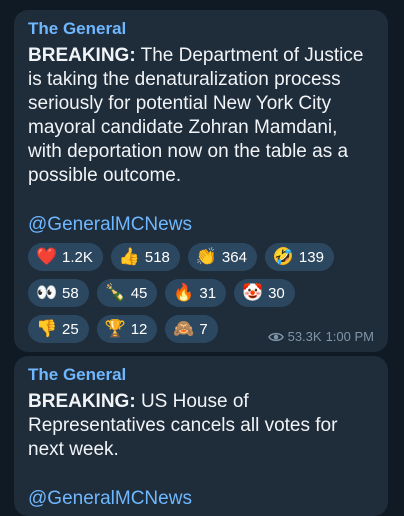 The width and height of the screenshot is (404, 516). I want to click on reaction-count: 1.2K, so click(77, 257).